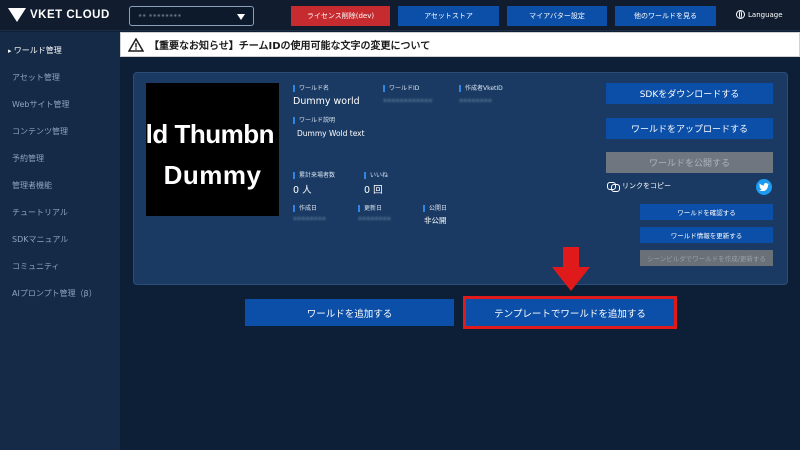  Describe the element at coordinates (212, 175) in the screenshot. I see `thumbnail-text-line2: Dummy` at that location.